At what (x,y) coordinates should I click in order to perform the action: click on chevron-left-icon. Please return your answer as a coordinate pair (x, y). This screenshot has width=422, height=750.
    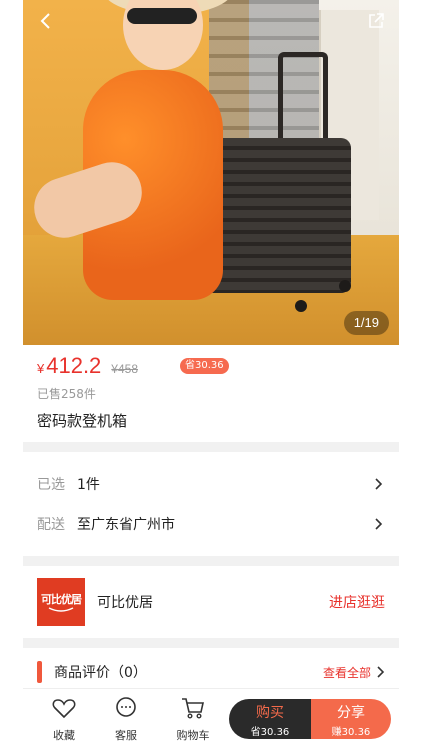
    Looking at the image, I should click on (45, 21).